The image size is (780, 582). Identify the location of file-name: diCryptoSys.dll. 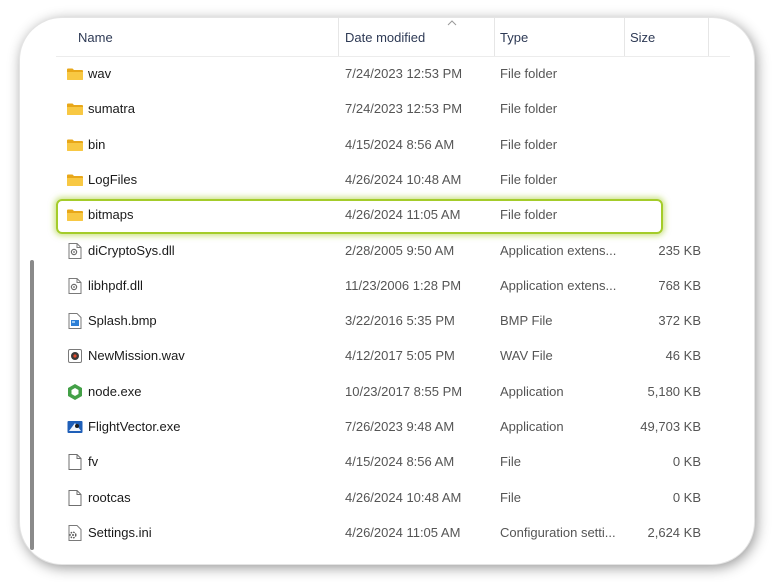
(131, 250).